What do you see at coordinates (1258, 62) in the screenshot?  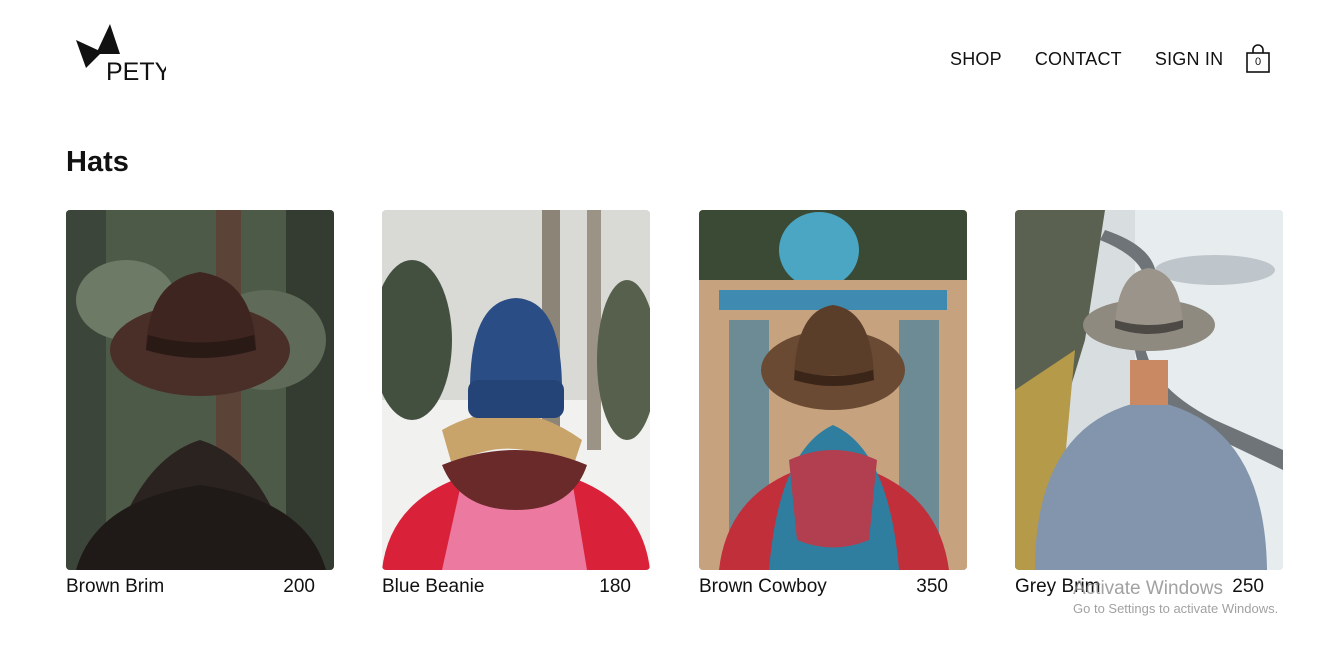 I see `cart-count: 0` at bounding box center [1258, 62].